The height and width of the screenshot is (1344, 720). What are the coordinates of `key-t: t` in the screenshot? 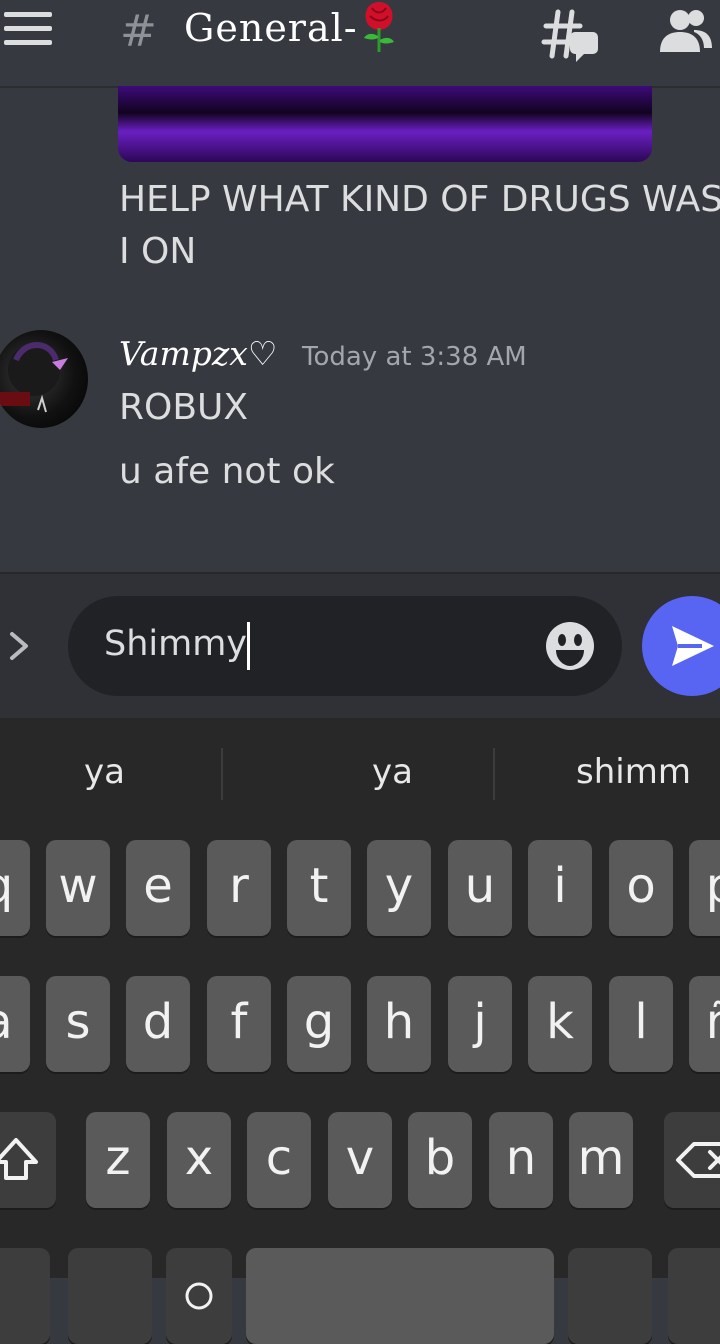 It's located at (319, 888).